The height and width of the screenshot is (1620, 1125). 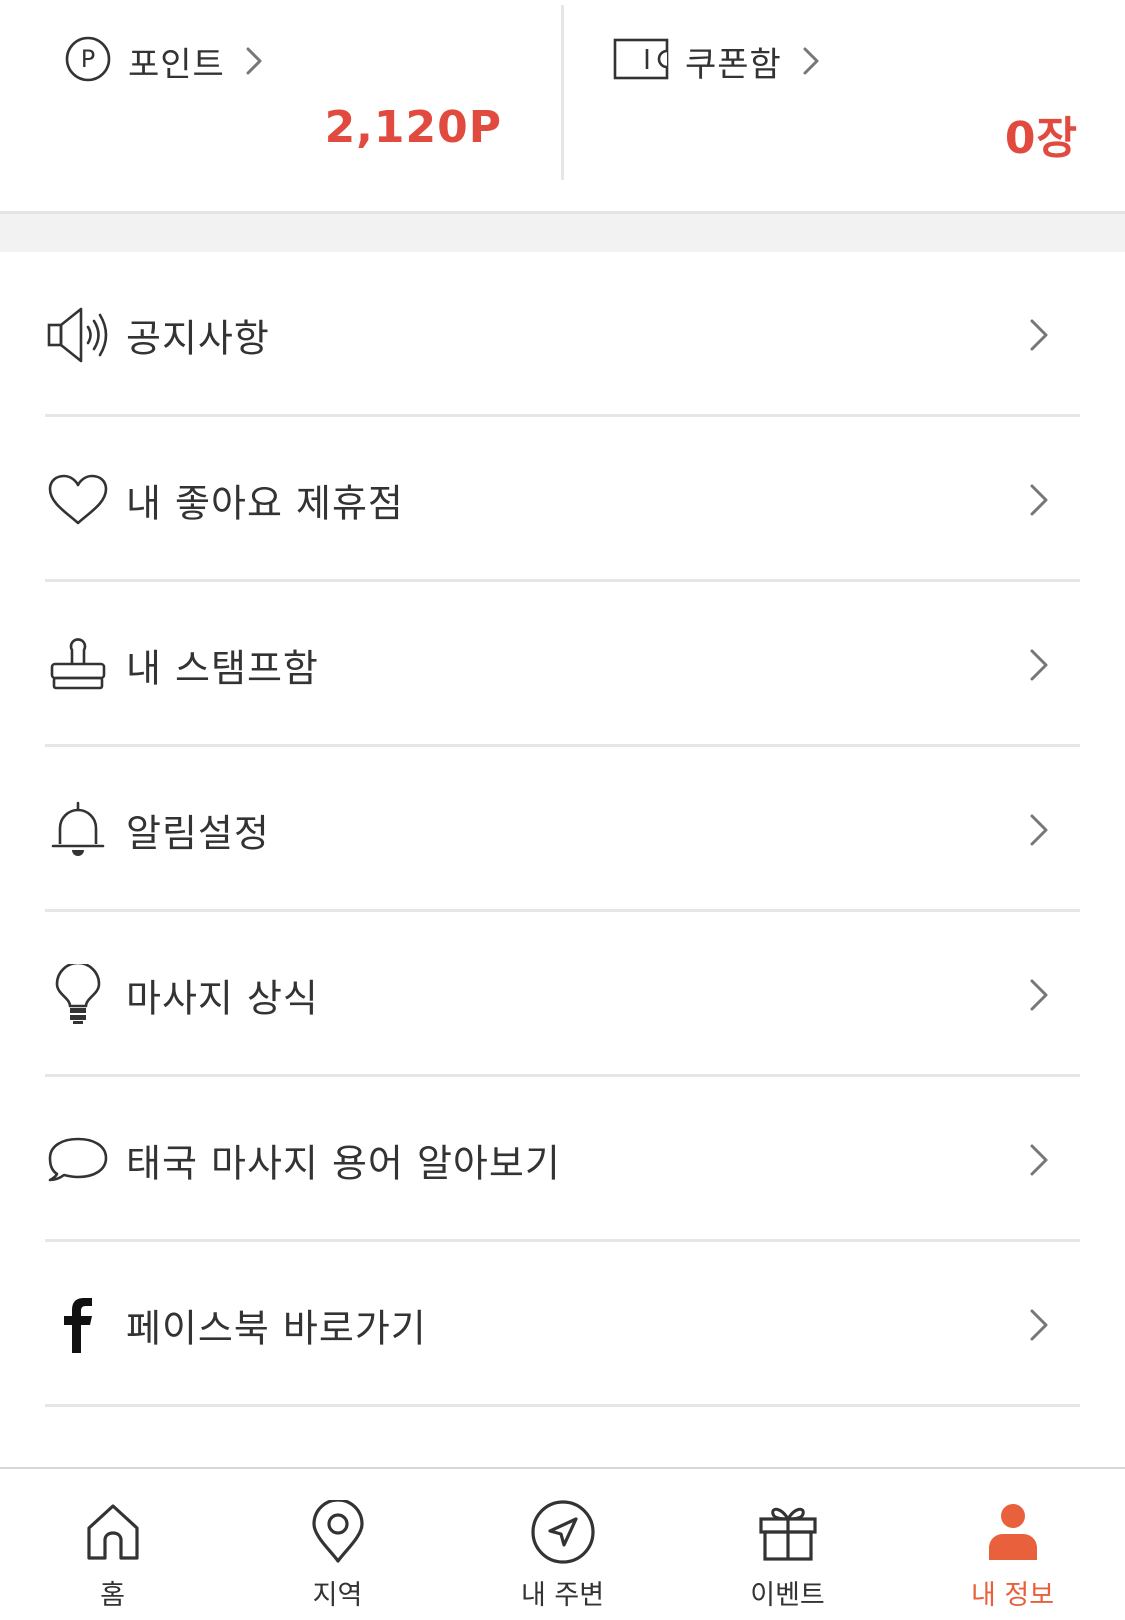 I want to click on tab-my-info: 내 정보, so click(x=1012, y=1544).